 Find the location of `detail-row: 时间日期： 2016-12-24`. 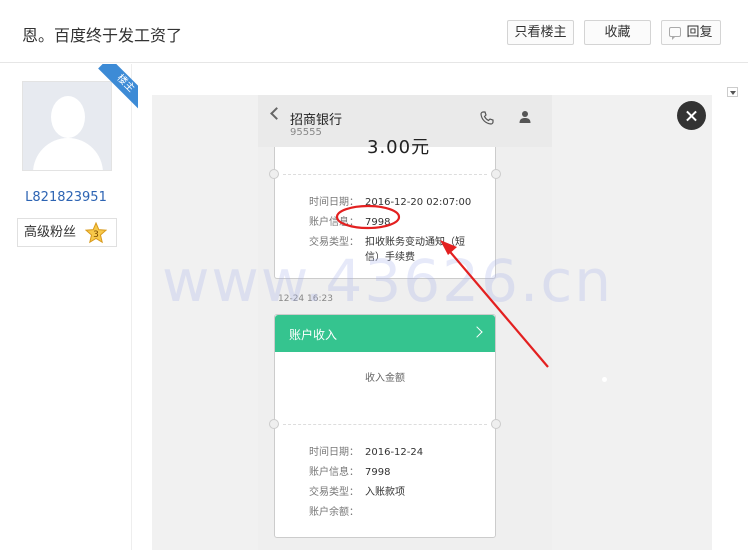

detail-row: 时间日期： 2016-12-24 is located at coordinates (366, 450).